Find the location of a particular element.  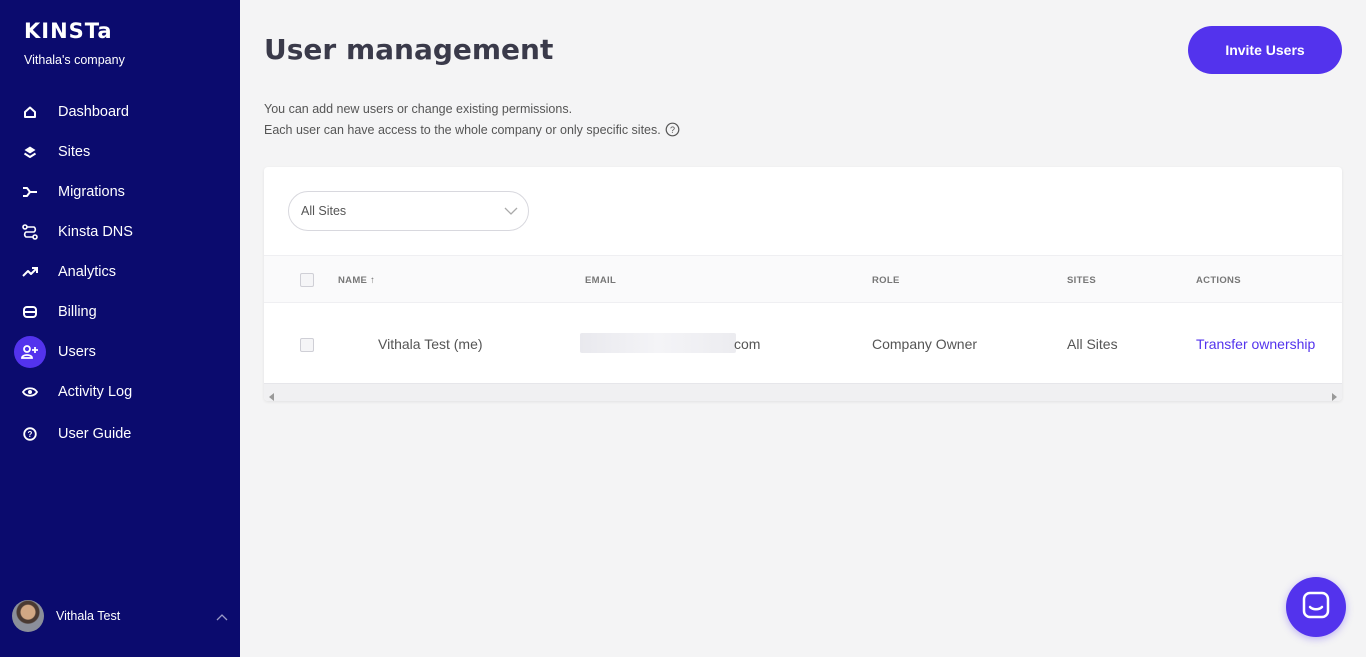

column-sites: SITES is located at coordinates (1081, 280).